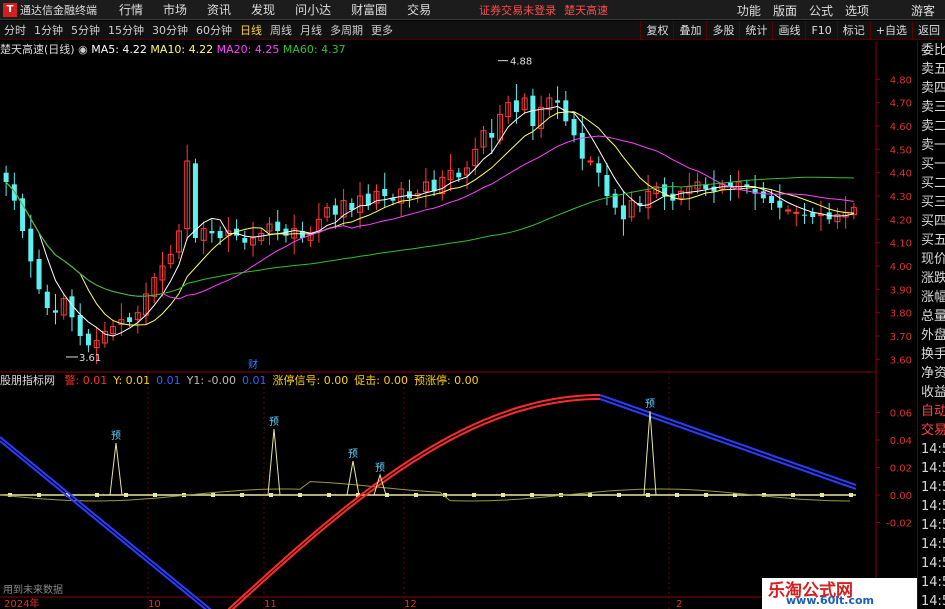 Image resolution: width=945 pixels, height=609 pixels. I want to click on date-tick-label: 10, so click(154, 604).